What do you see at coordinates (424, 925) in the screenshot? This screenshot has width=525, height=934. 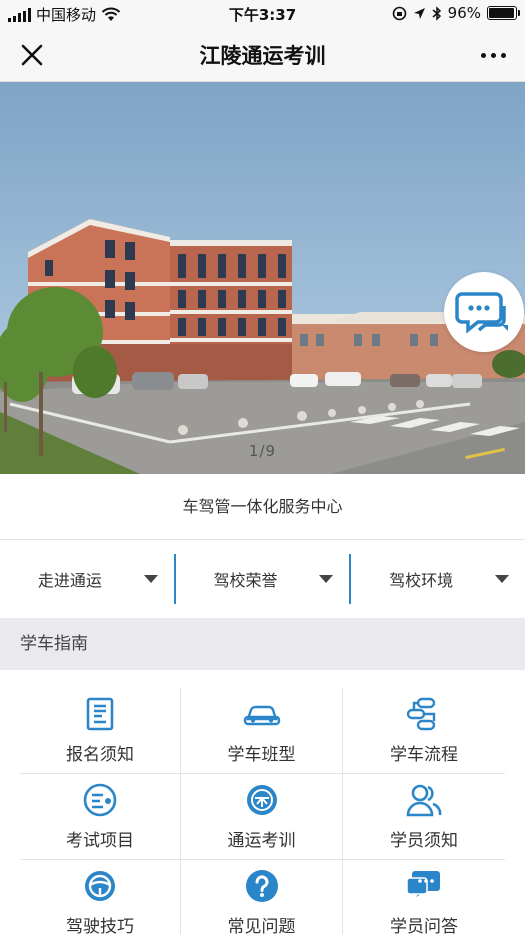 I see `grid-item-label: 学员问答` at bounding box center [424, 925].